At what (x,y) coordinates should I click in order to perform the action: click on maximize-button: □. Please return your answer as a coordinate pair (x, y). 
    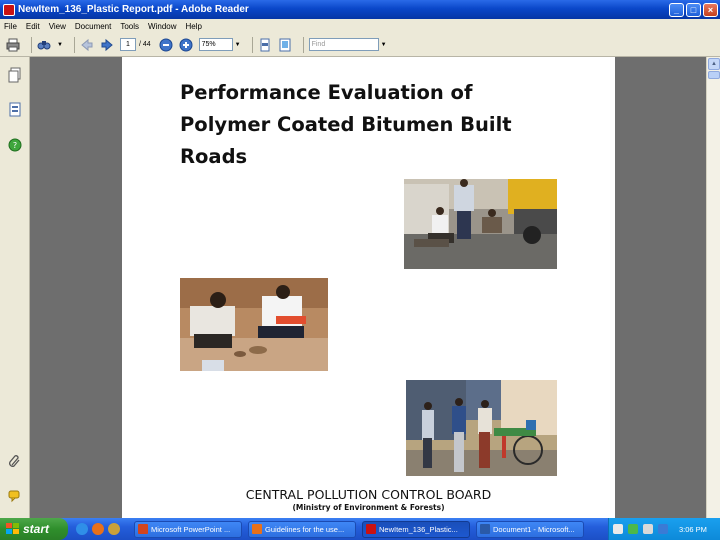
    Looking at the image, I should click on (693, 9).